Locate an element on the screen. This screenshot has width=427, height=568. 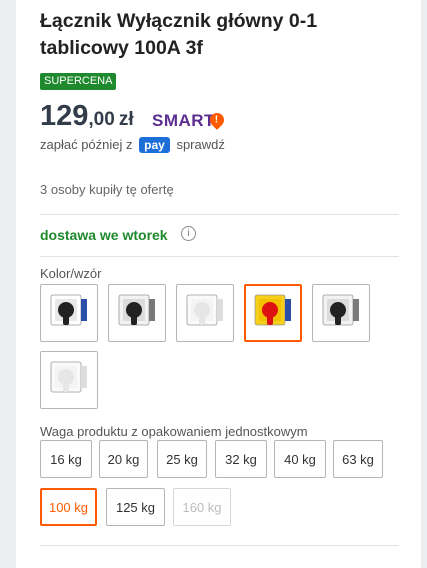
weight-label: Waga produktu z opakowaniem jednostkowym is located at coordinates (174, 431).